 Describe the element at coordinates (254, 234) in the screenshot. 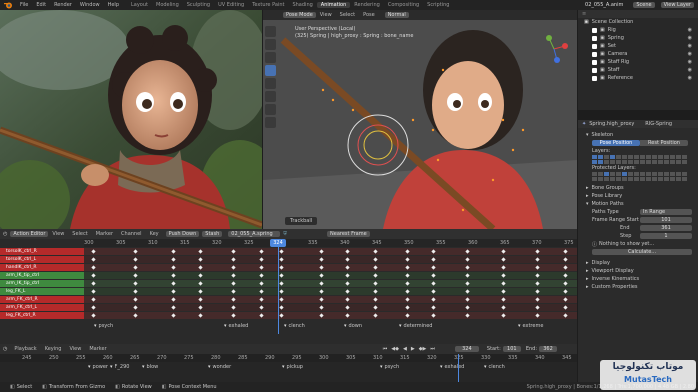

I see `action-name-field: 02_055_A.spring` at that location.